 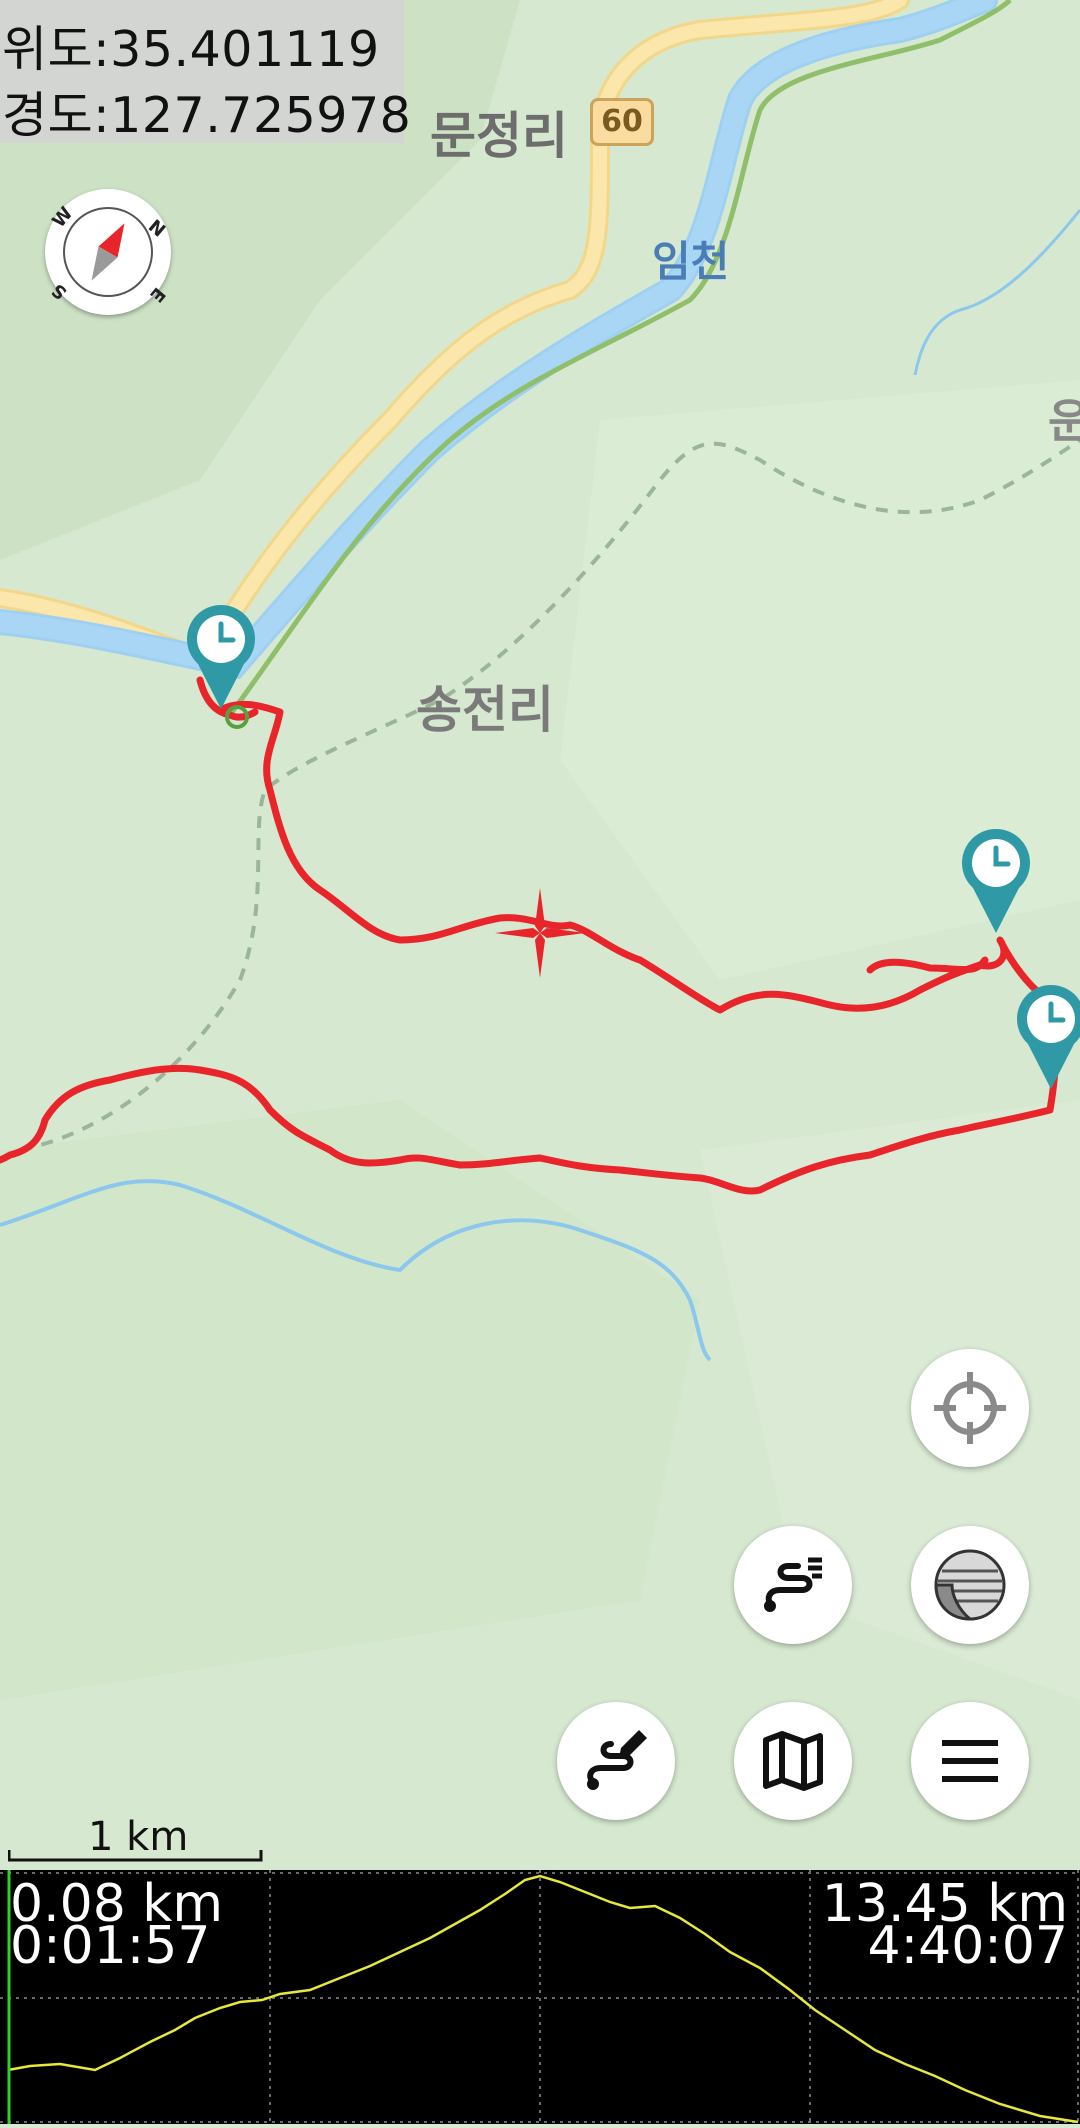 What do you see at coordinates (540, 1997) in the screenshot?
I see `elevation-profile: 0.08 km 0:01:57 13.45 km 4:40:07` at bounding box center [540, 1997].